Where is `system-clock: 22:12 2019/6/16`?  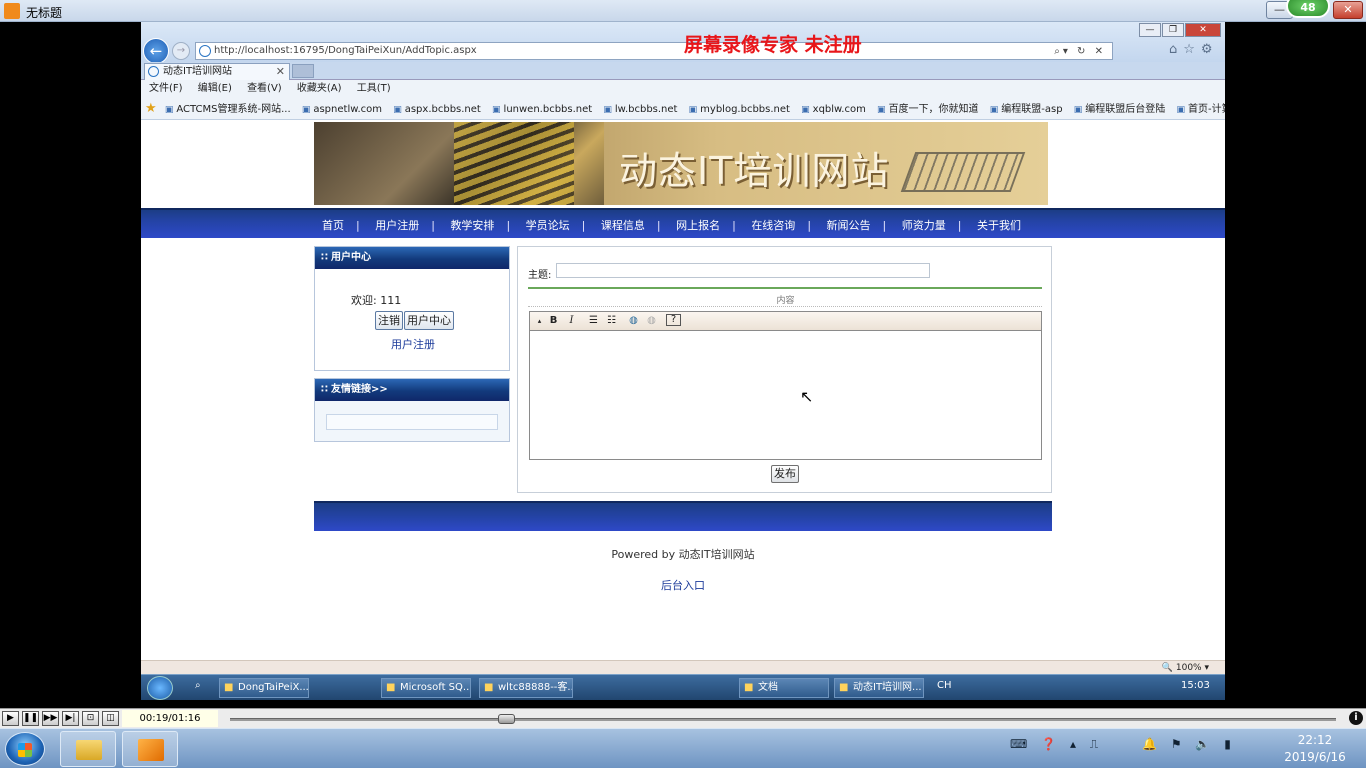
system-clock: 22:12 2019/6/16 is located at coordinates (1315, 749).